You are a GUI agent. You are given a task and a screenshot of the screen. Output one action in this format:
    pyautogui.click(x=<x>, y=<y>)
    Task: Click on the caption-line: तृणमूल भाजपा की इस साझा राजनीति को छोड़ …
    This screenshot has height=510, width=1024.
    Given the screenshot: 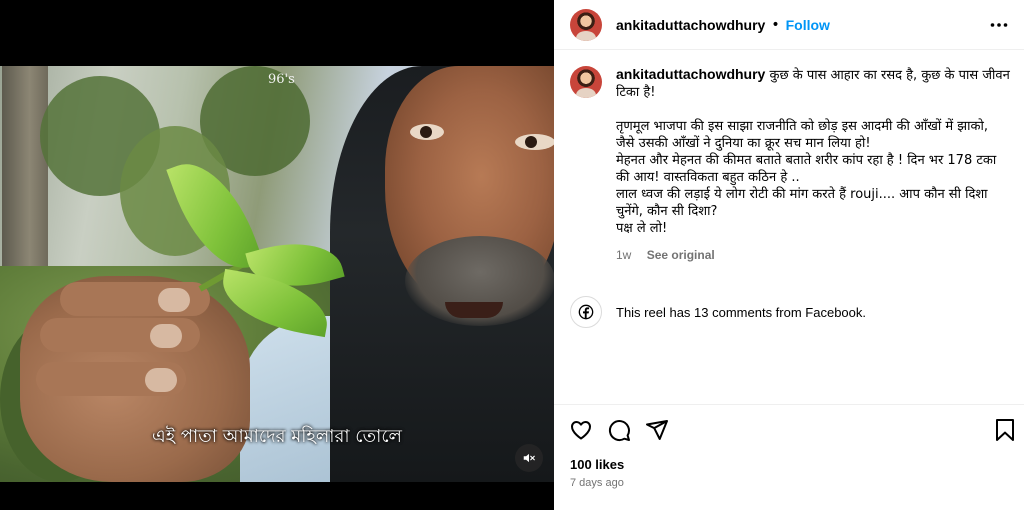 What is the action you would take?
    pyautogui.click(x=802, y=126)
    